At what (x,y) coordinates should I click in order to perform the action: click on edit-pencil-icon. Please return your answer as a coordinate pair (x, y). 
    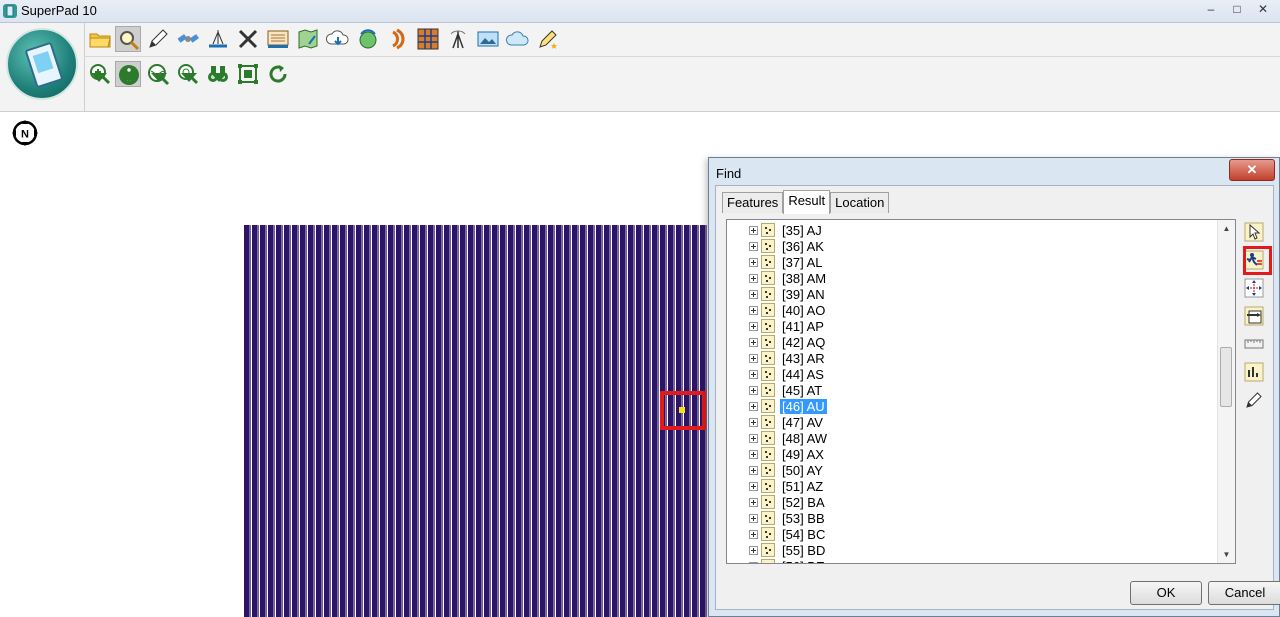
    Looking at the image, I should click on (1254, 400).